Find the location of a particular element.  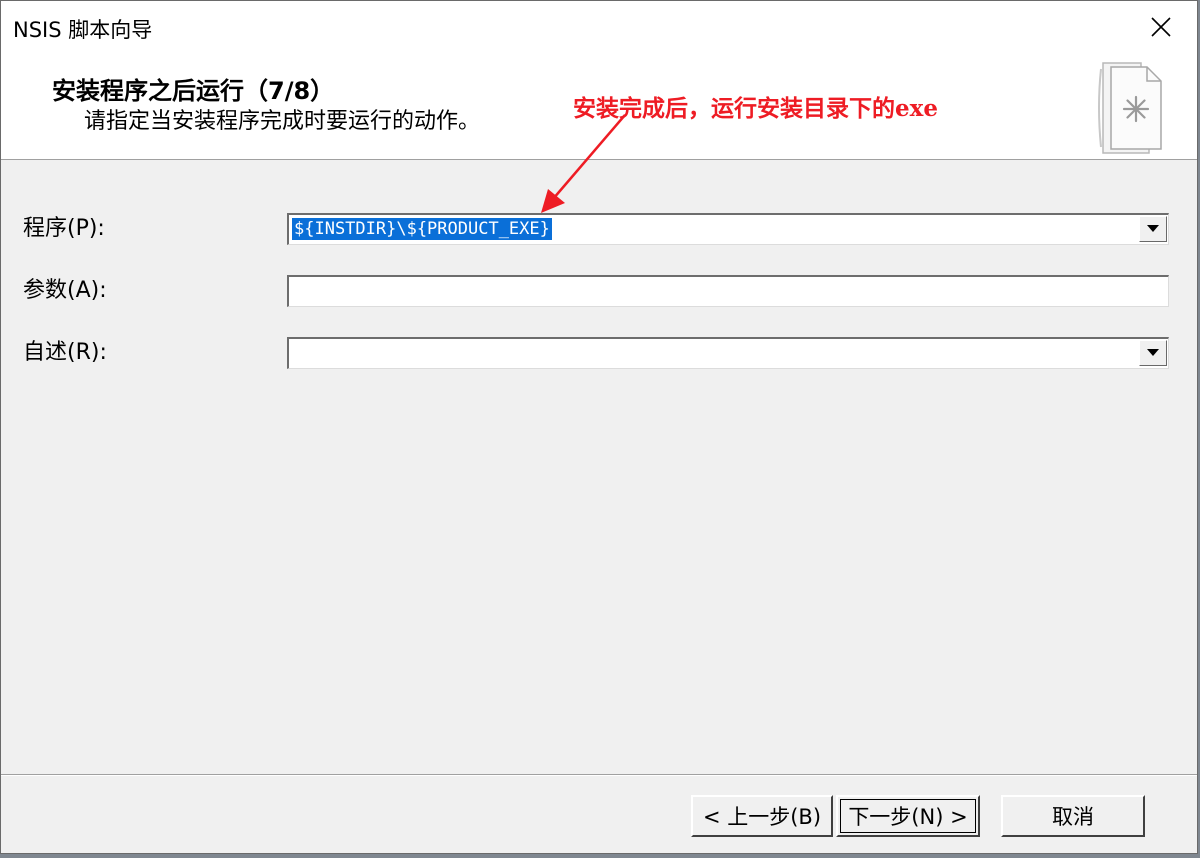

program-combobox: ${INSTDIR}\${PRODUCT_EXE} is located at coordinates (728, 229).